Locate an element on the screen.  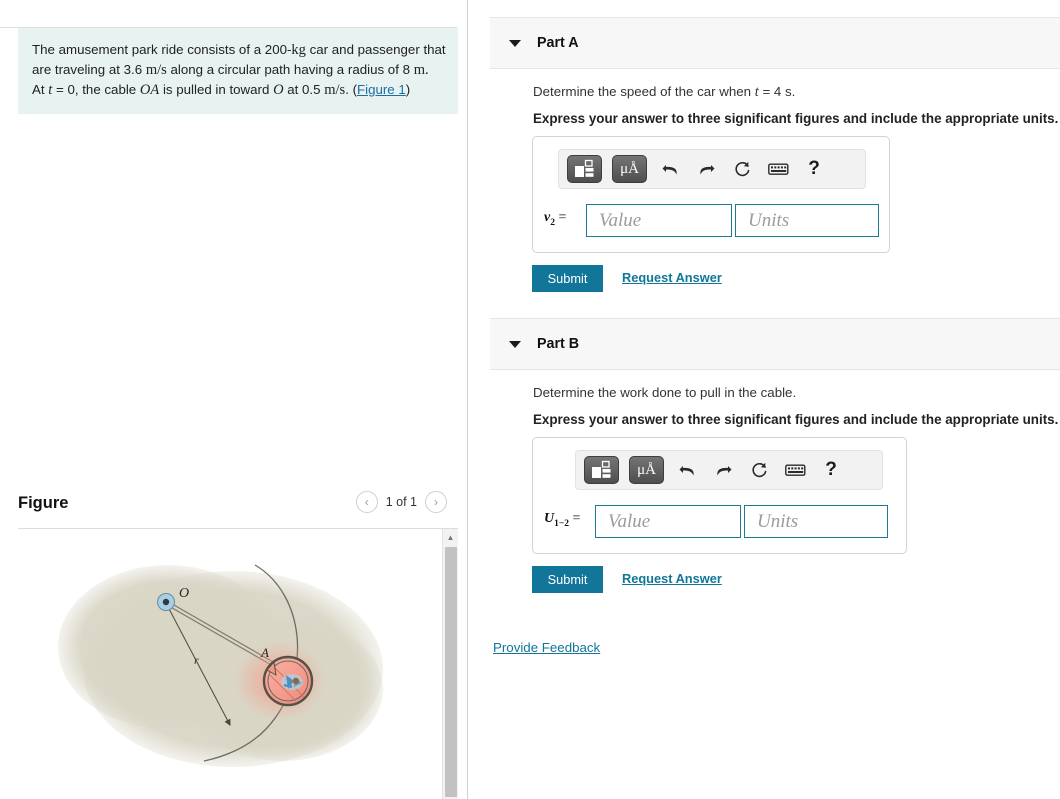
column-divider is located at coordinates (467, 399).